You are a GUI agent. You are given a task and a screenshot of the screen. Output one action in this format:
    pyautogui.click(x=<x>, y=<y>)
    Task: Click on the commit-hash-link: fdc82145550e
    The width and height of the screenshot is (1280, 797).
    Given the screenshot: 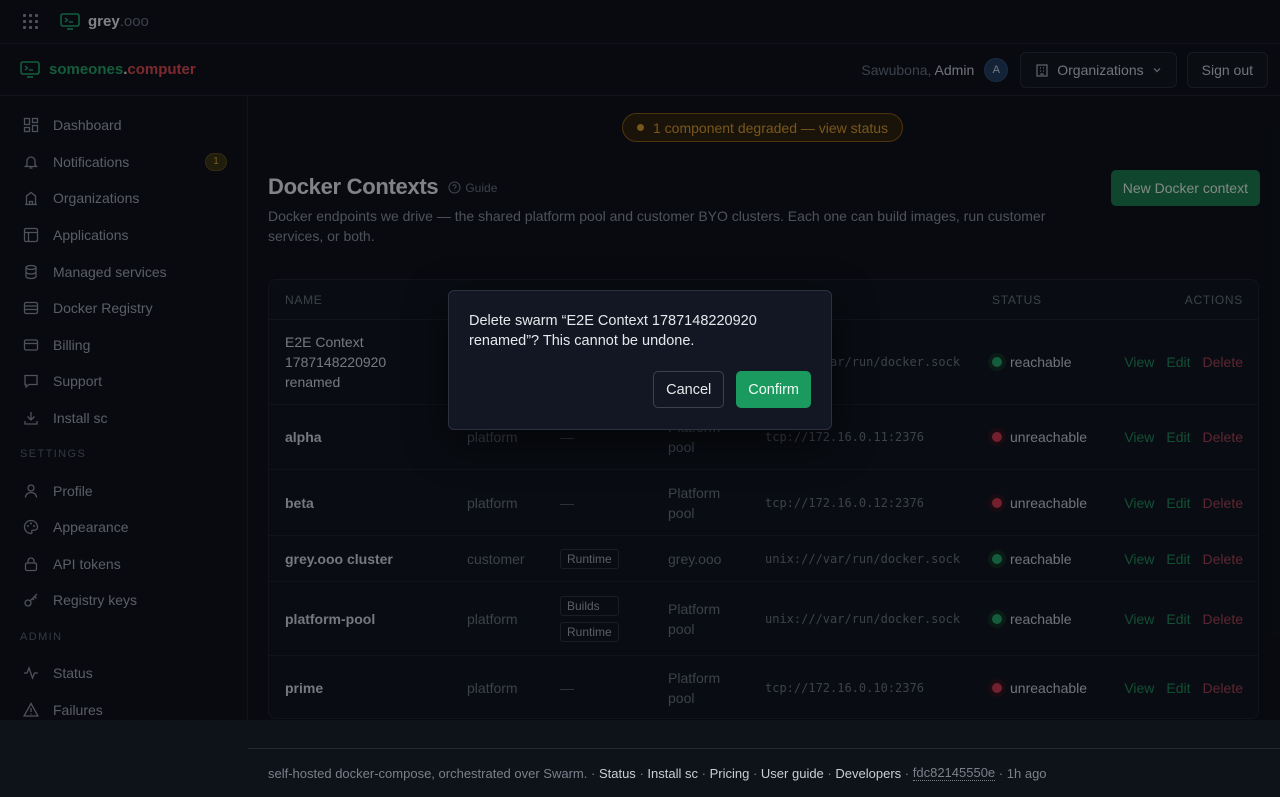 What is the action you would take?
    pyautogui.click(x=954, y=773)
    